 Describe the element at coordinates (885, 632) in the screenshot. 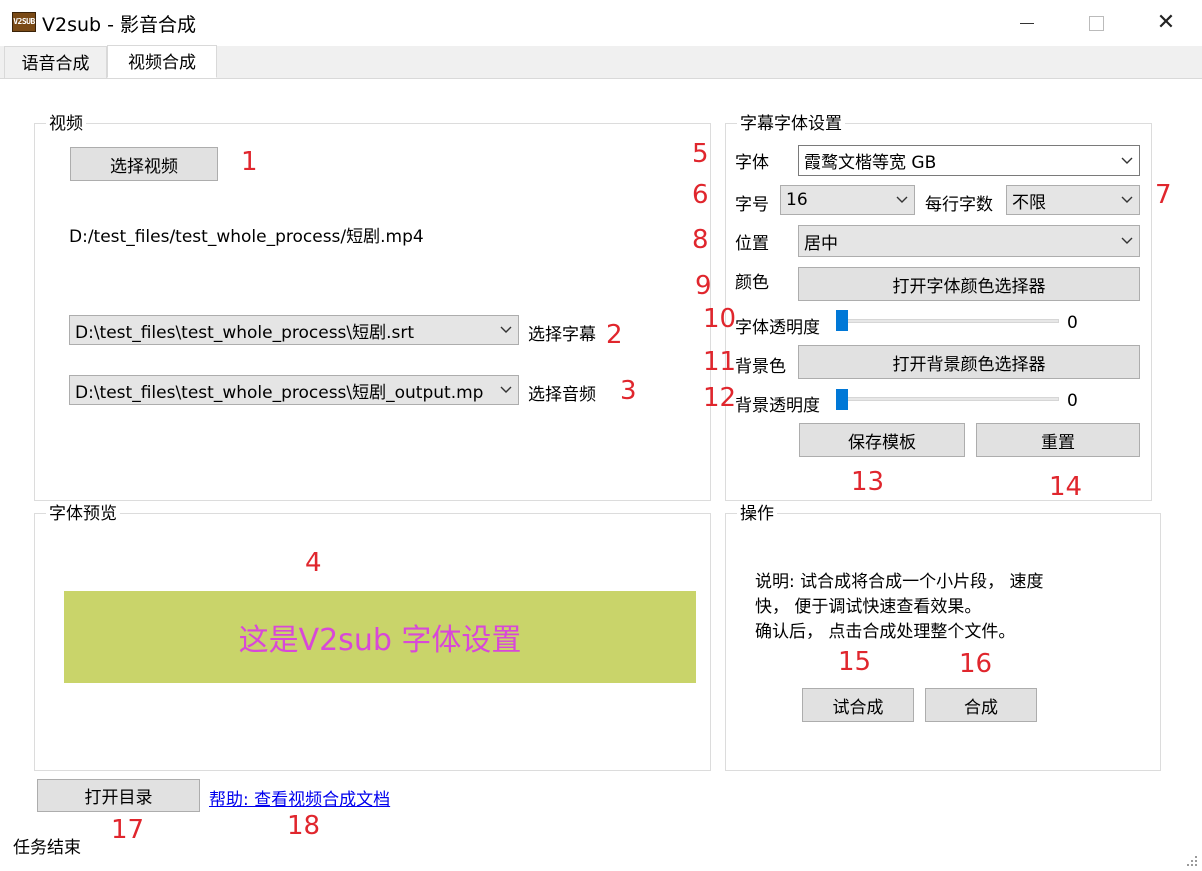

I see `description-line: 确认后， 点击合成处理整个文件。` at that location.